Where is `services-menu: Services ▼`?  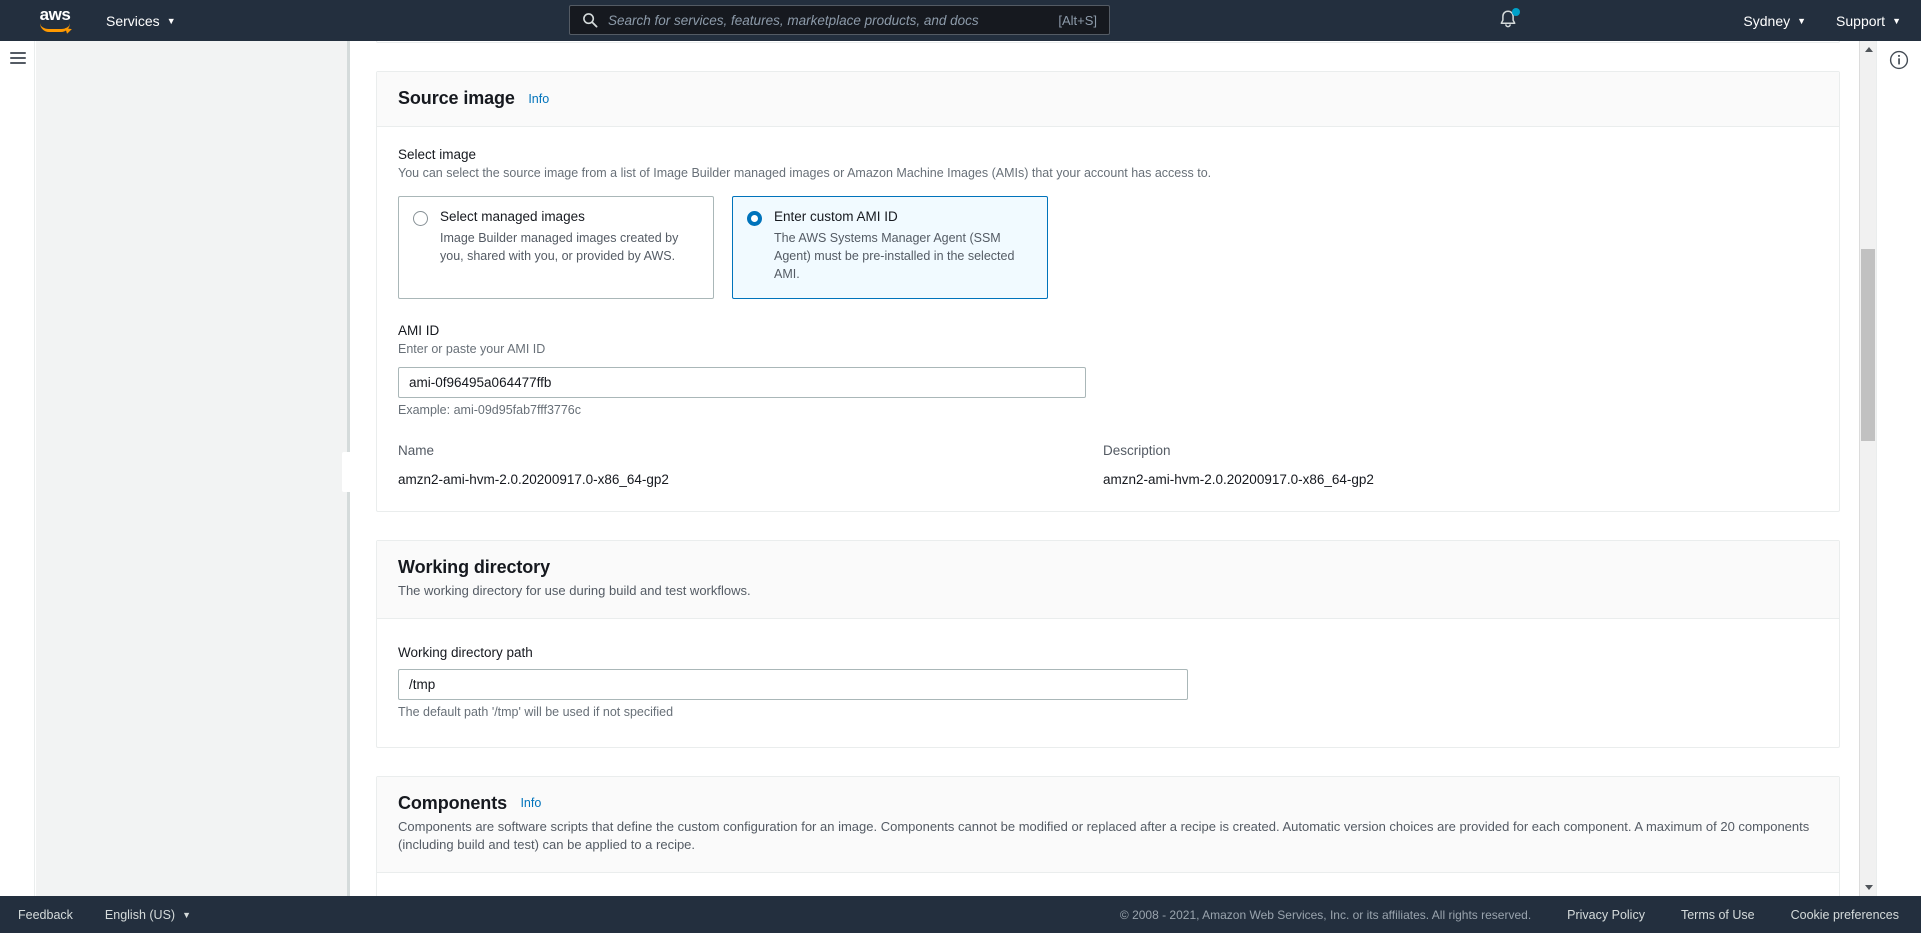
services-menu: Services ▼ is located at coordinates (141, 20).